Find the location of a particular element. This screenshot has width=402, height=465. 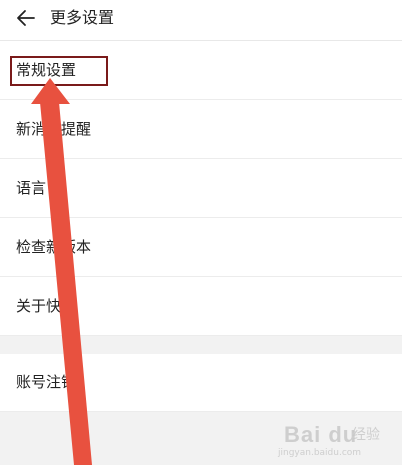

menu-item-label: 语言 is located at coordinates (31, 188).